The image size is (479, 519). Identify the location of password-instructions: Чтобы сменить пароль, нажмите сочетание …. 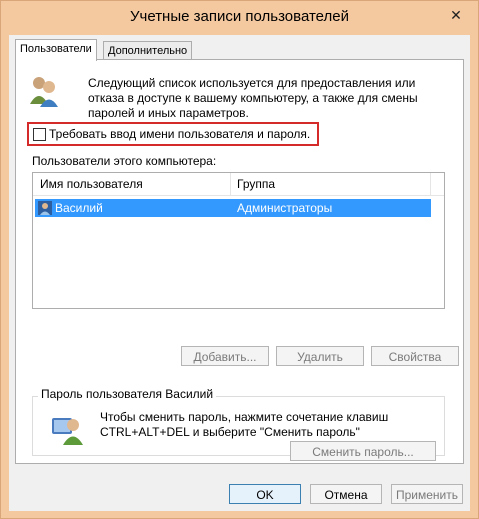
(244, 424).